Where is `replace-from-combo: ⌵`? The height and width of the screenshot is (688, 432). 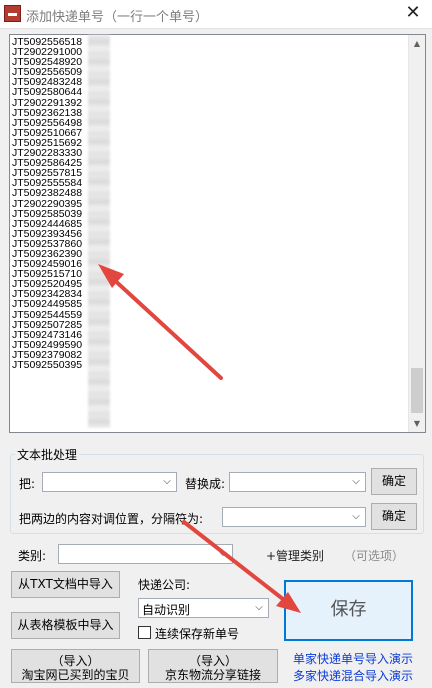 replace-from-combo: ⌵ is located at coordinates (109, 482).